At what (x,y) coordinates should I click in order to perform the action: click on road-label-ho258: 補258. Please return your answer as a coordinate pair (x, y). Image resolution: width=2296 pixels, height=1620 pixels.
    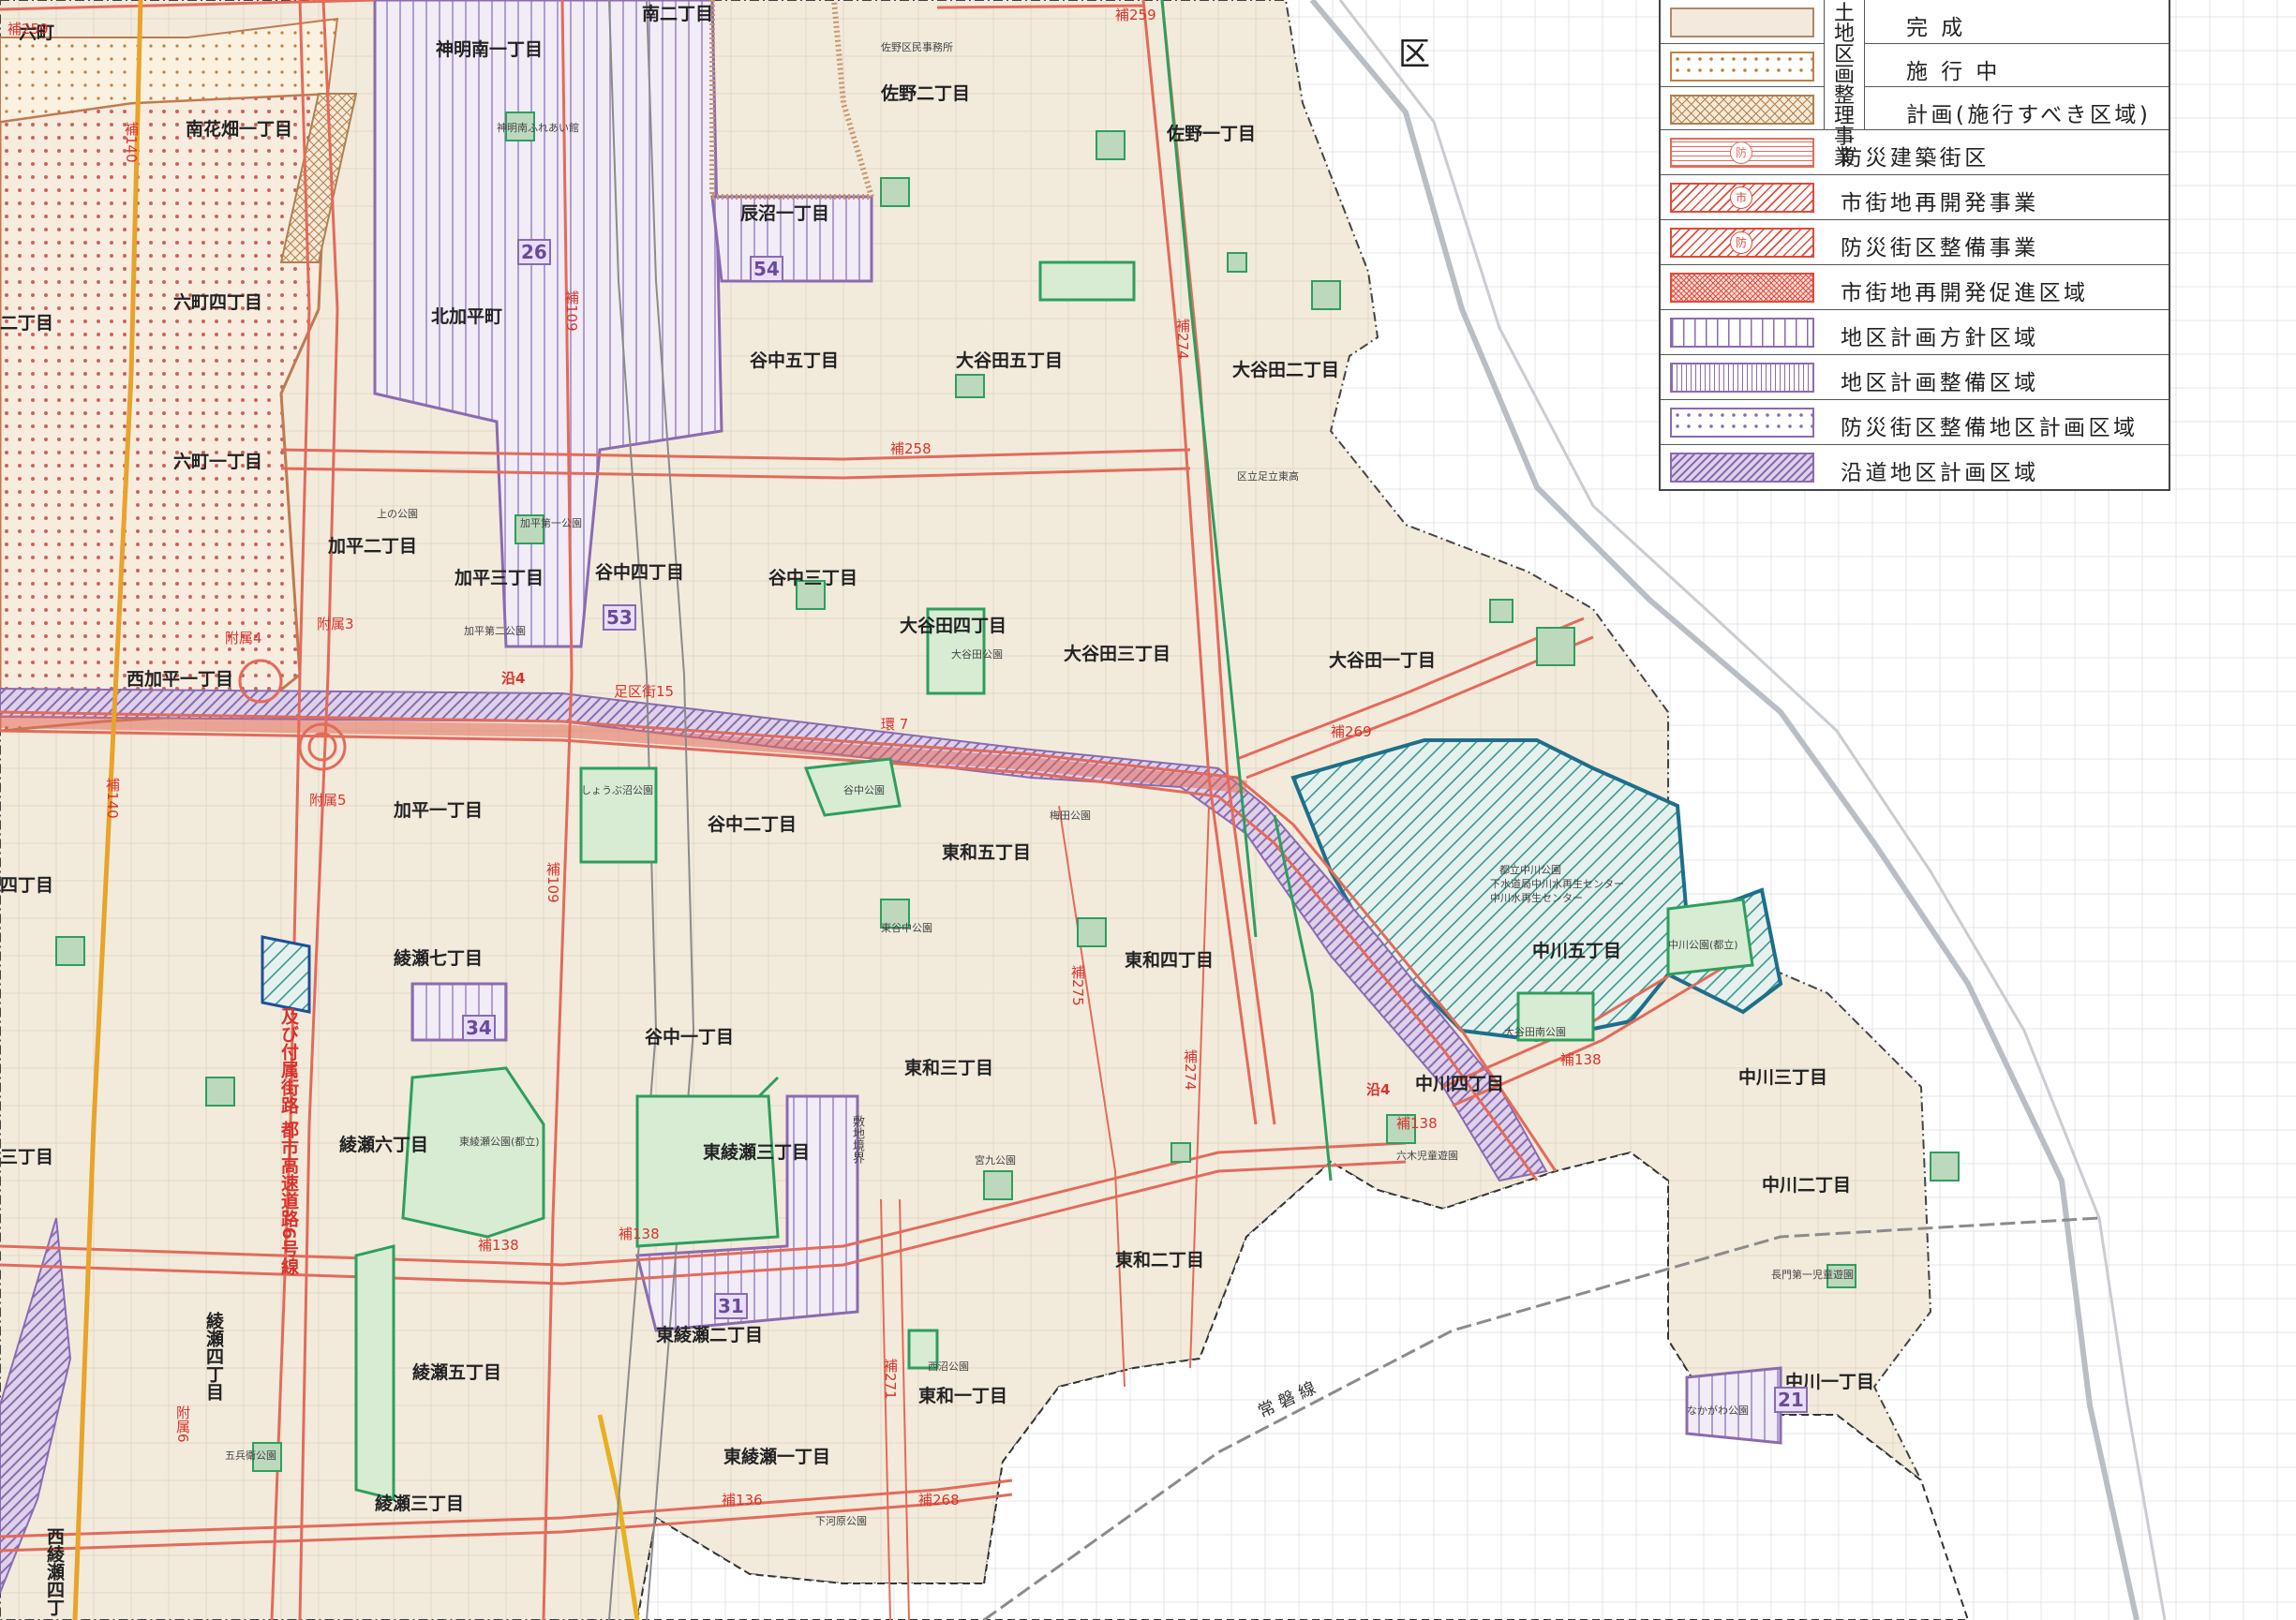
    Looking at the image, I should click on (911, 449).